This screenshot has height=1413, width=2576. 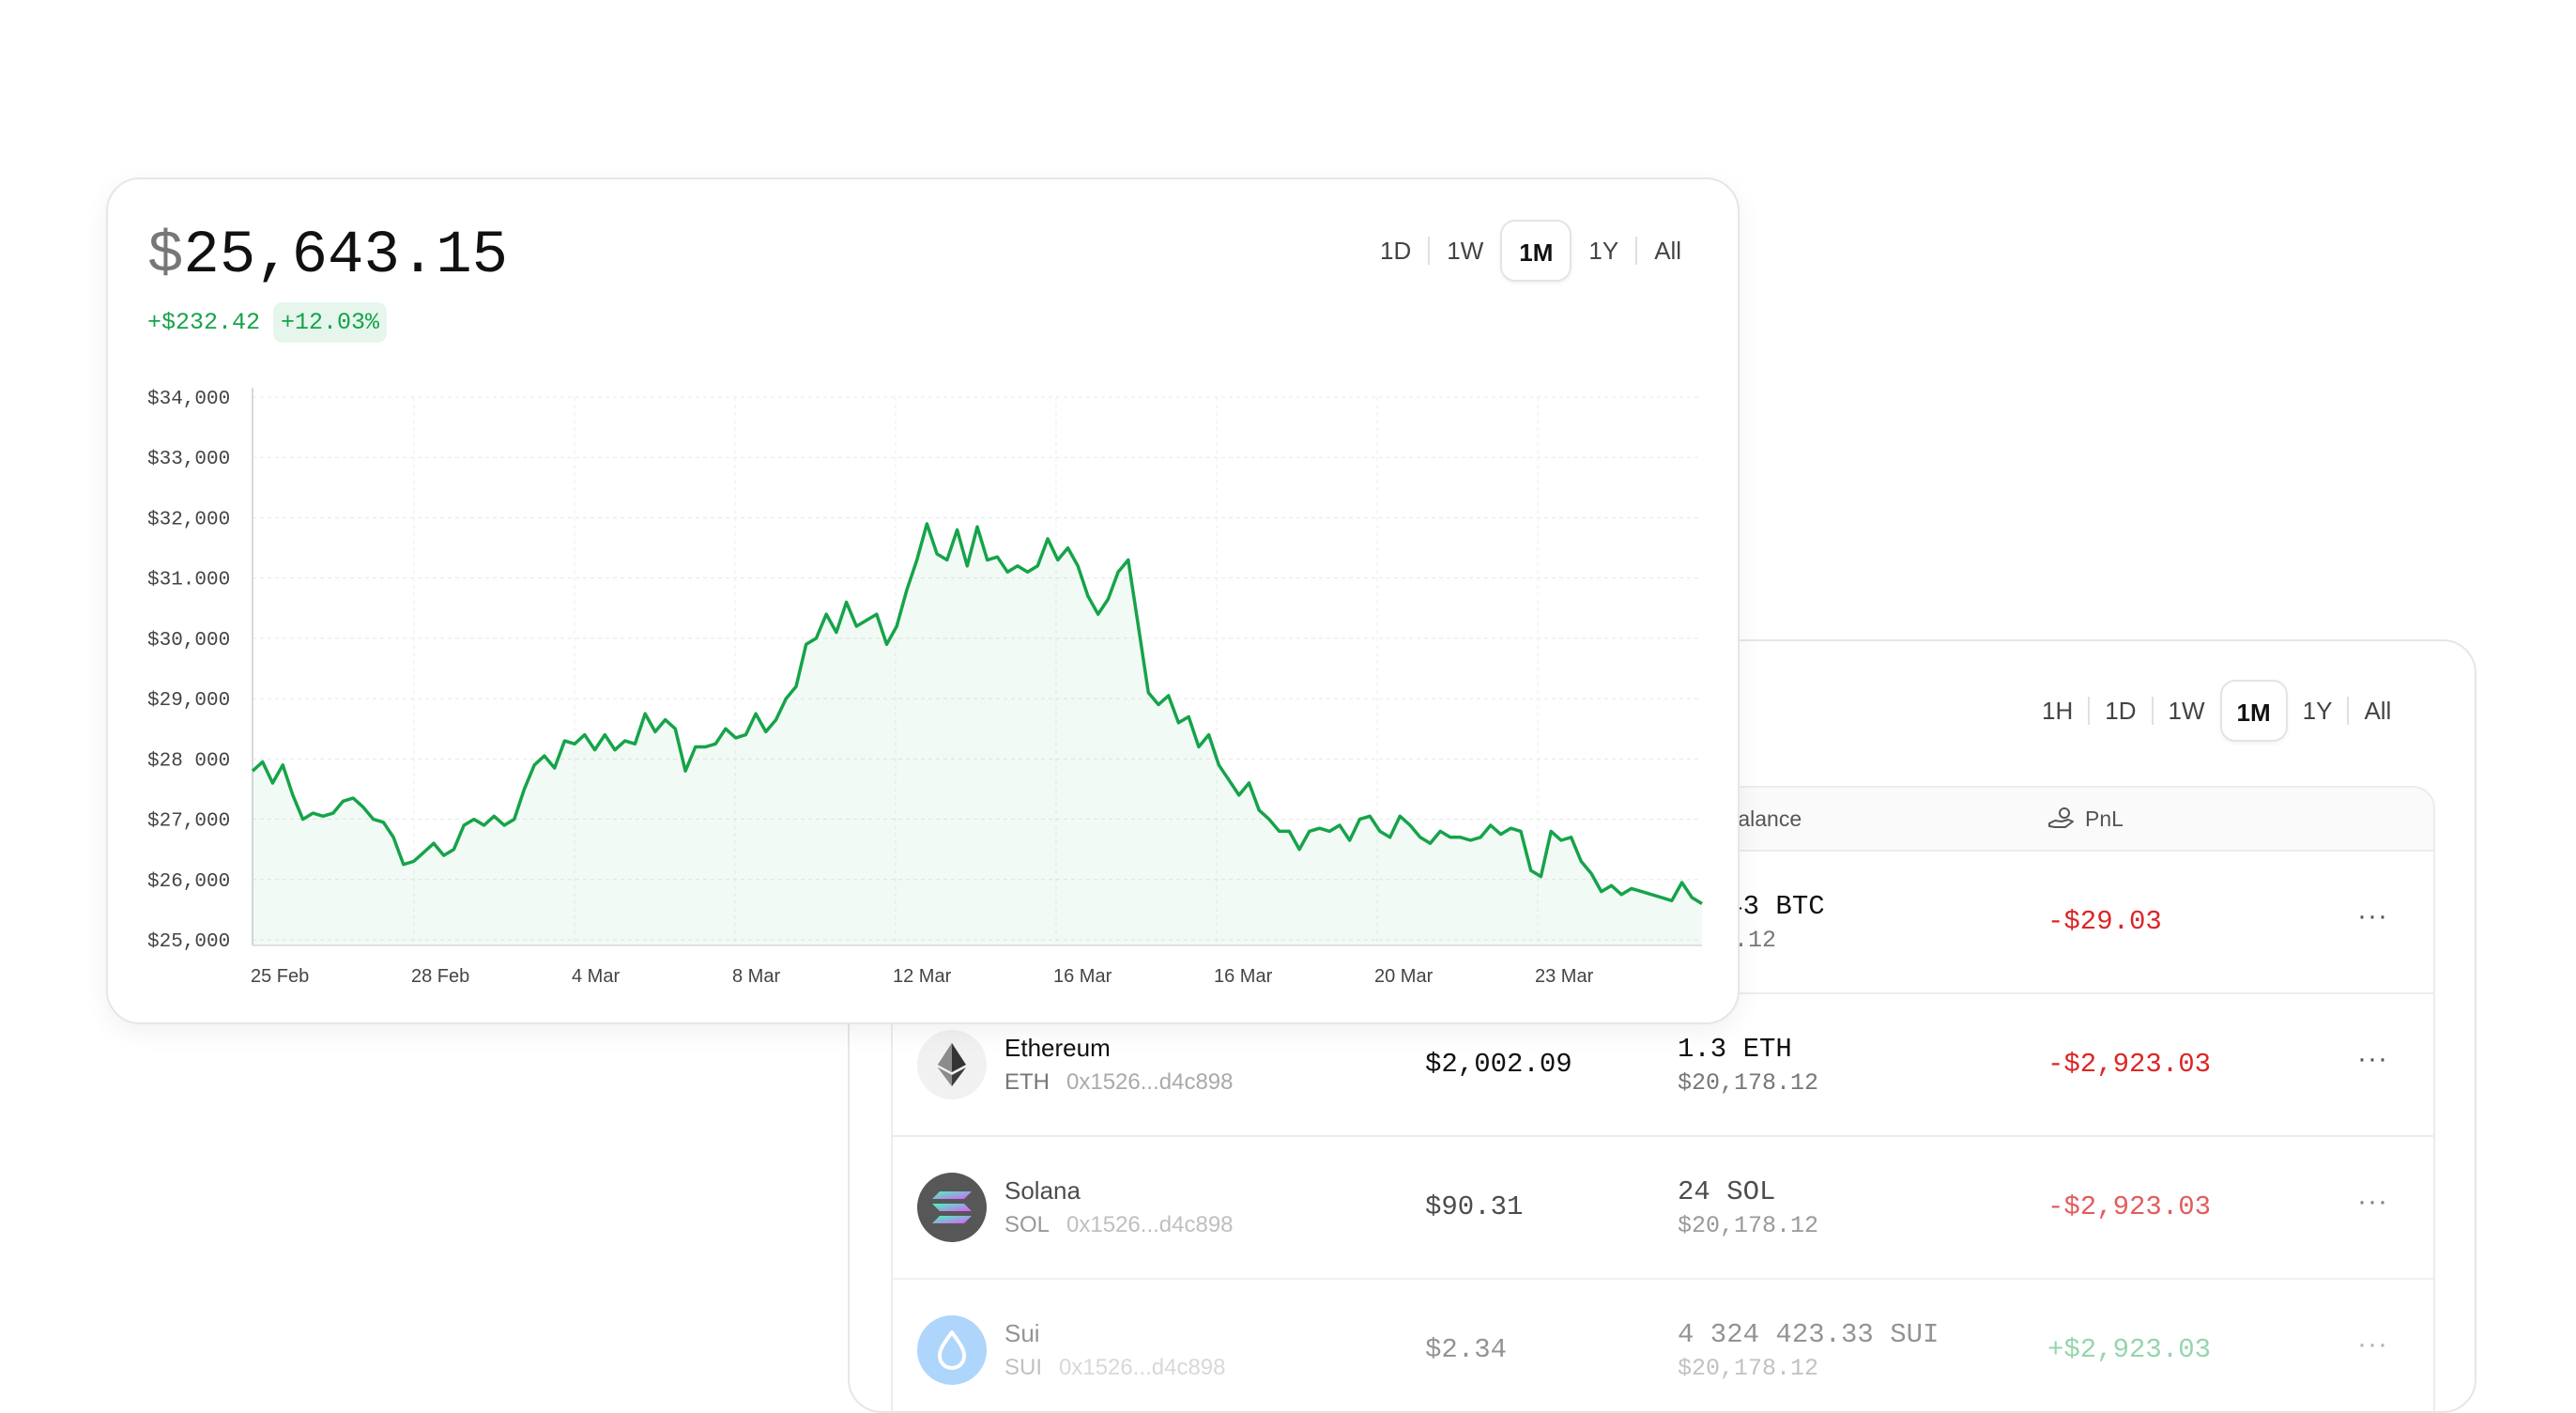 I want to click on tab-1h: 1H, so click(x=2058, y=711).